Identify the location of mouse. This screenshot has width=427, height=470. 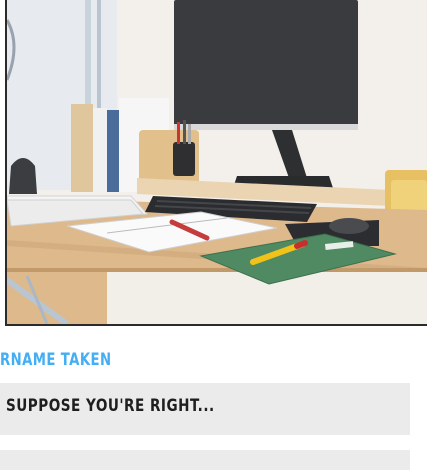
(349, 226).